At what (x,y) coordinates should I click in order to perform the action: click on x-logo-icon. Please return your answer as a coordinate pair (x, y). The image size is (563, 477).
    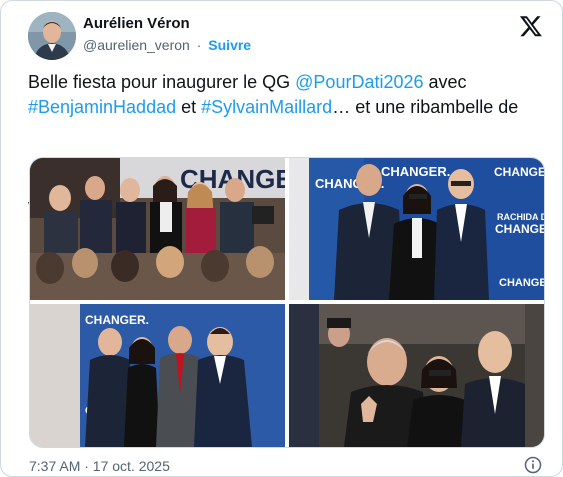
    Looking at the image, I should click on (531, 26).